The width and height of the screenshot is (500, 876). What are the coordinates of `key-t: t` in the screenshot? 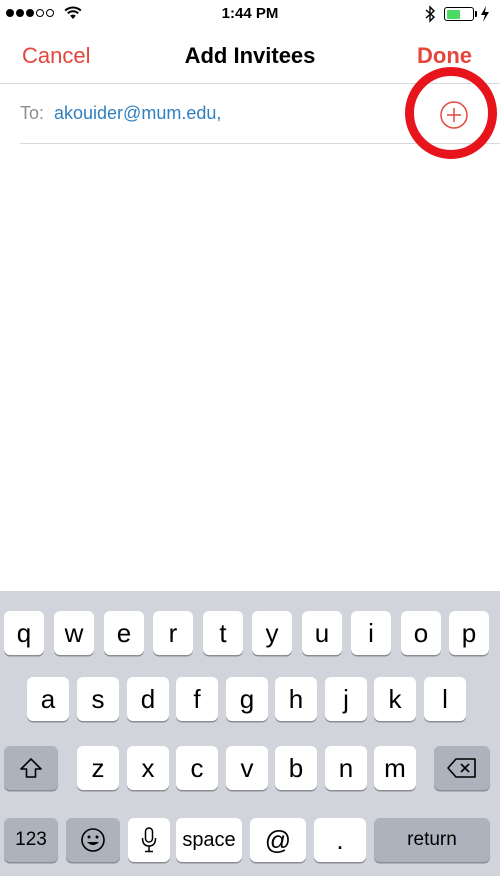 It's located at (223, 633).